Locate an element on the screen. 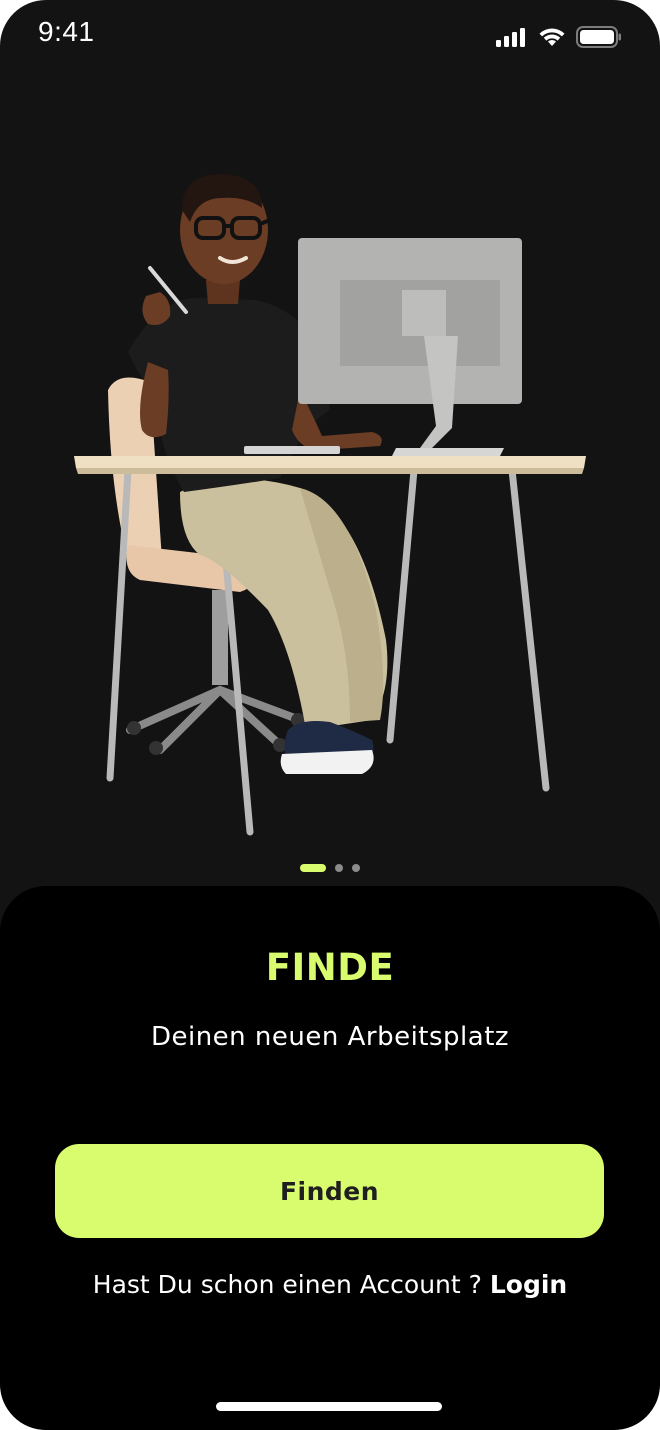 The image size is (660, 1430). onboarding-subtitle: Deinen neuen Arbeitsplatz is located at coordinates (330, 1037).